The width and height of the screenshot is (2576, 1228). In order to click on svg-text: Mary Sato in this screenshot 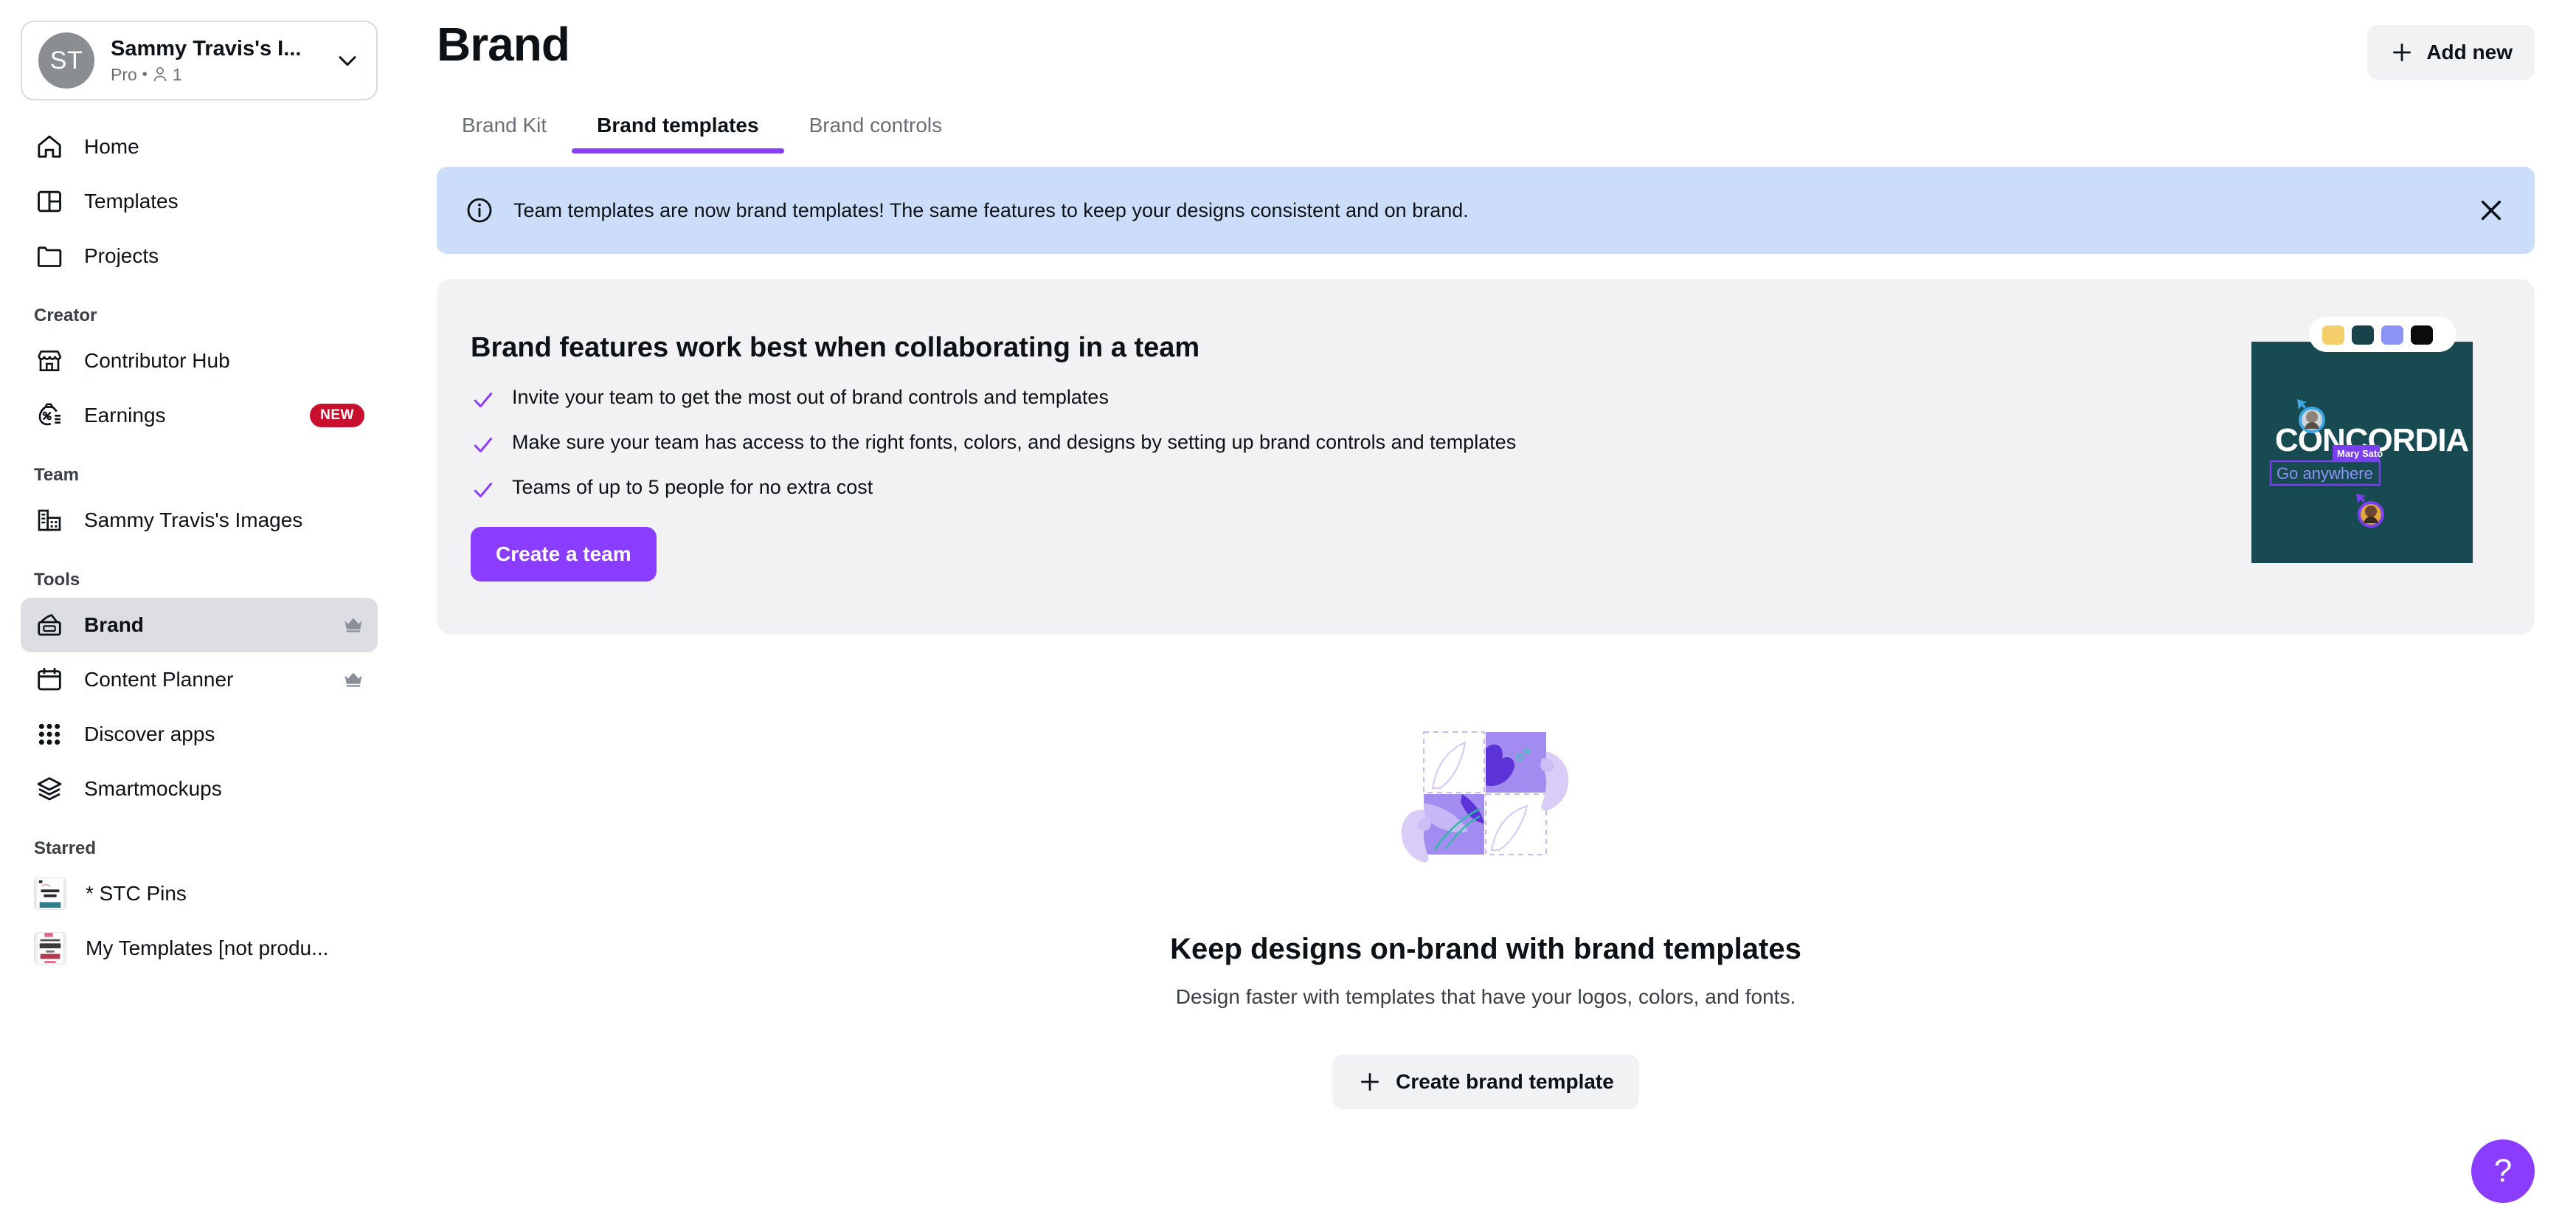, I will do `click(2360, 454)`.